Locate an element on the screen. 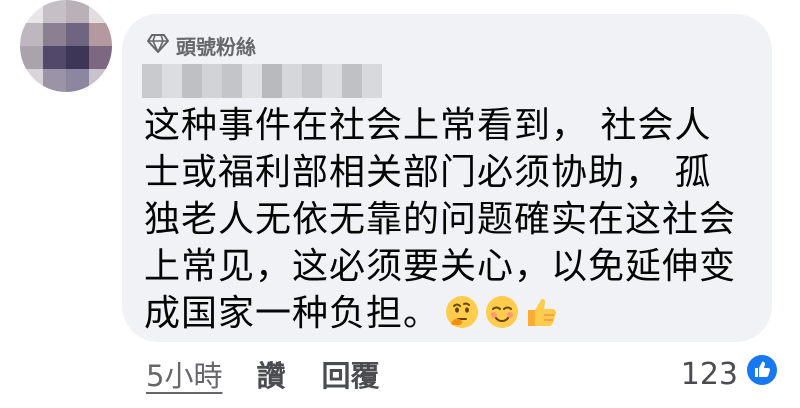 This screenshot has height=408, width=800. avatar is located at coordinates (66, 46).